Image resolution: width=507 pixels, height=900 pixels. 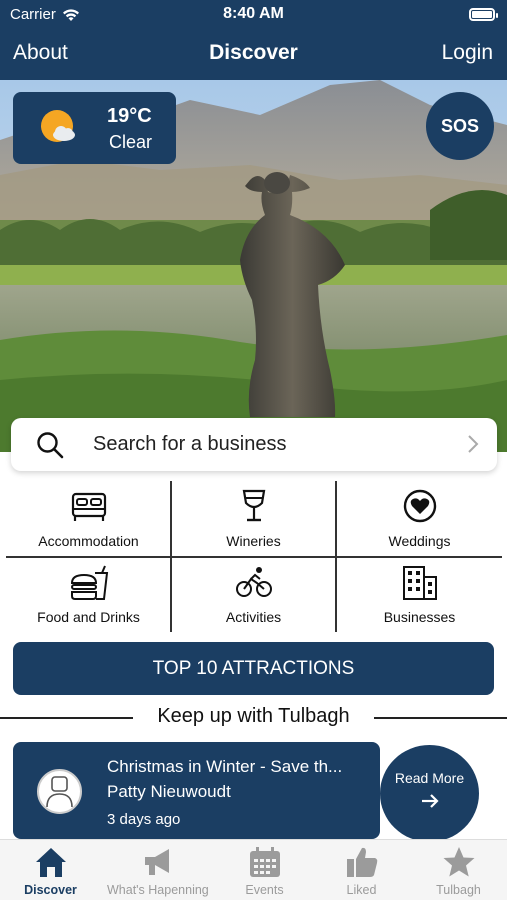 I want to click on category-accommodation: Accommodation, so click(x=88, y=518).